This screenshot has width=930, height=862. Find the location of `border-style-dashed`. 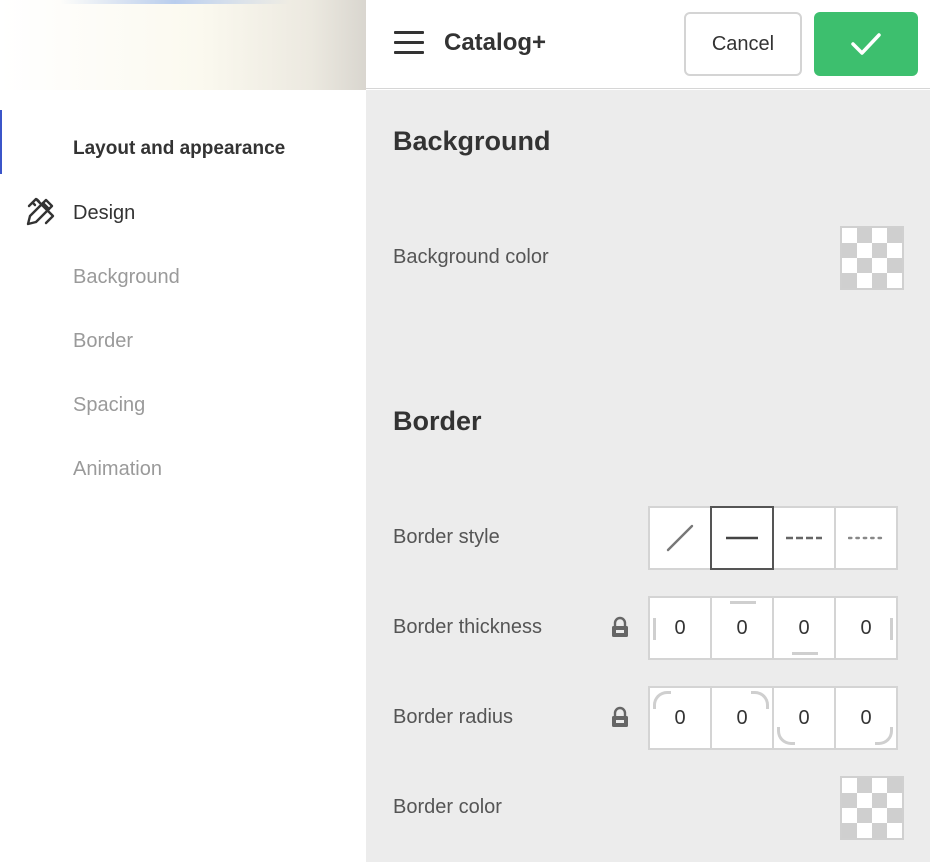

border-style-dashed is located at coordinates (804, 538).